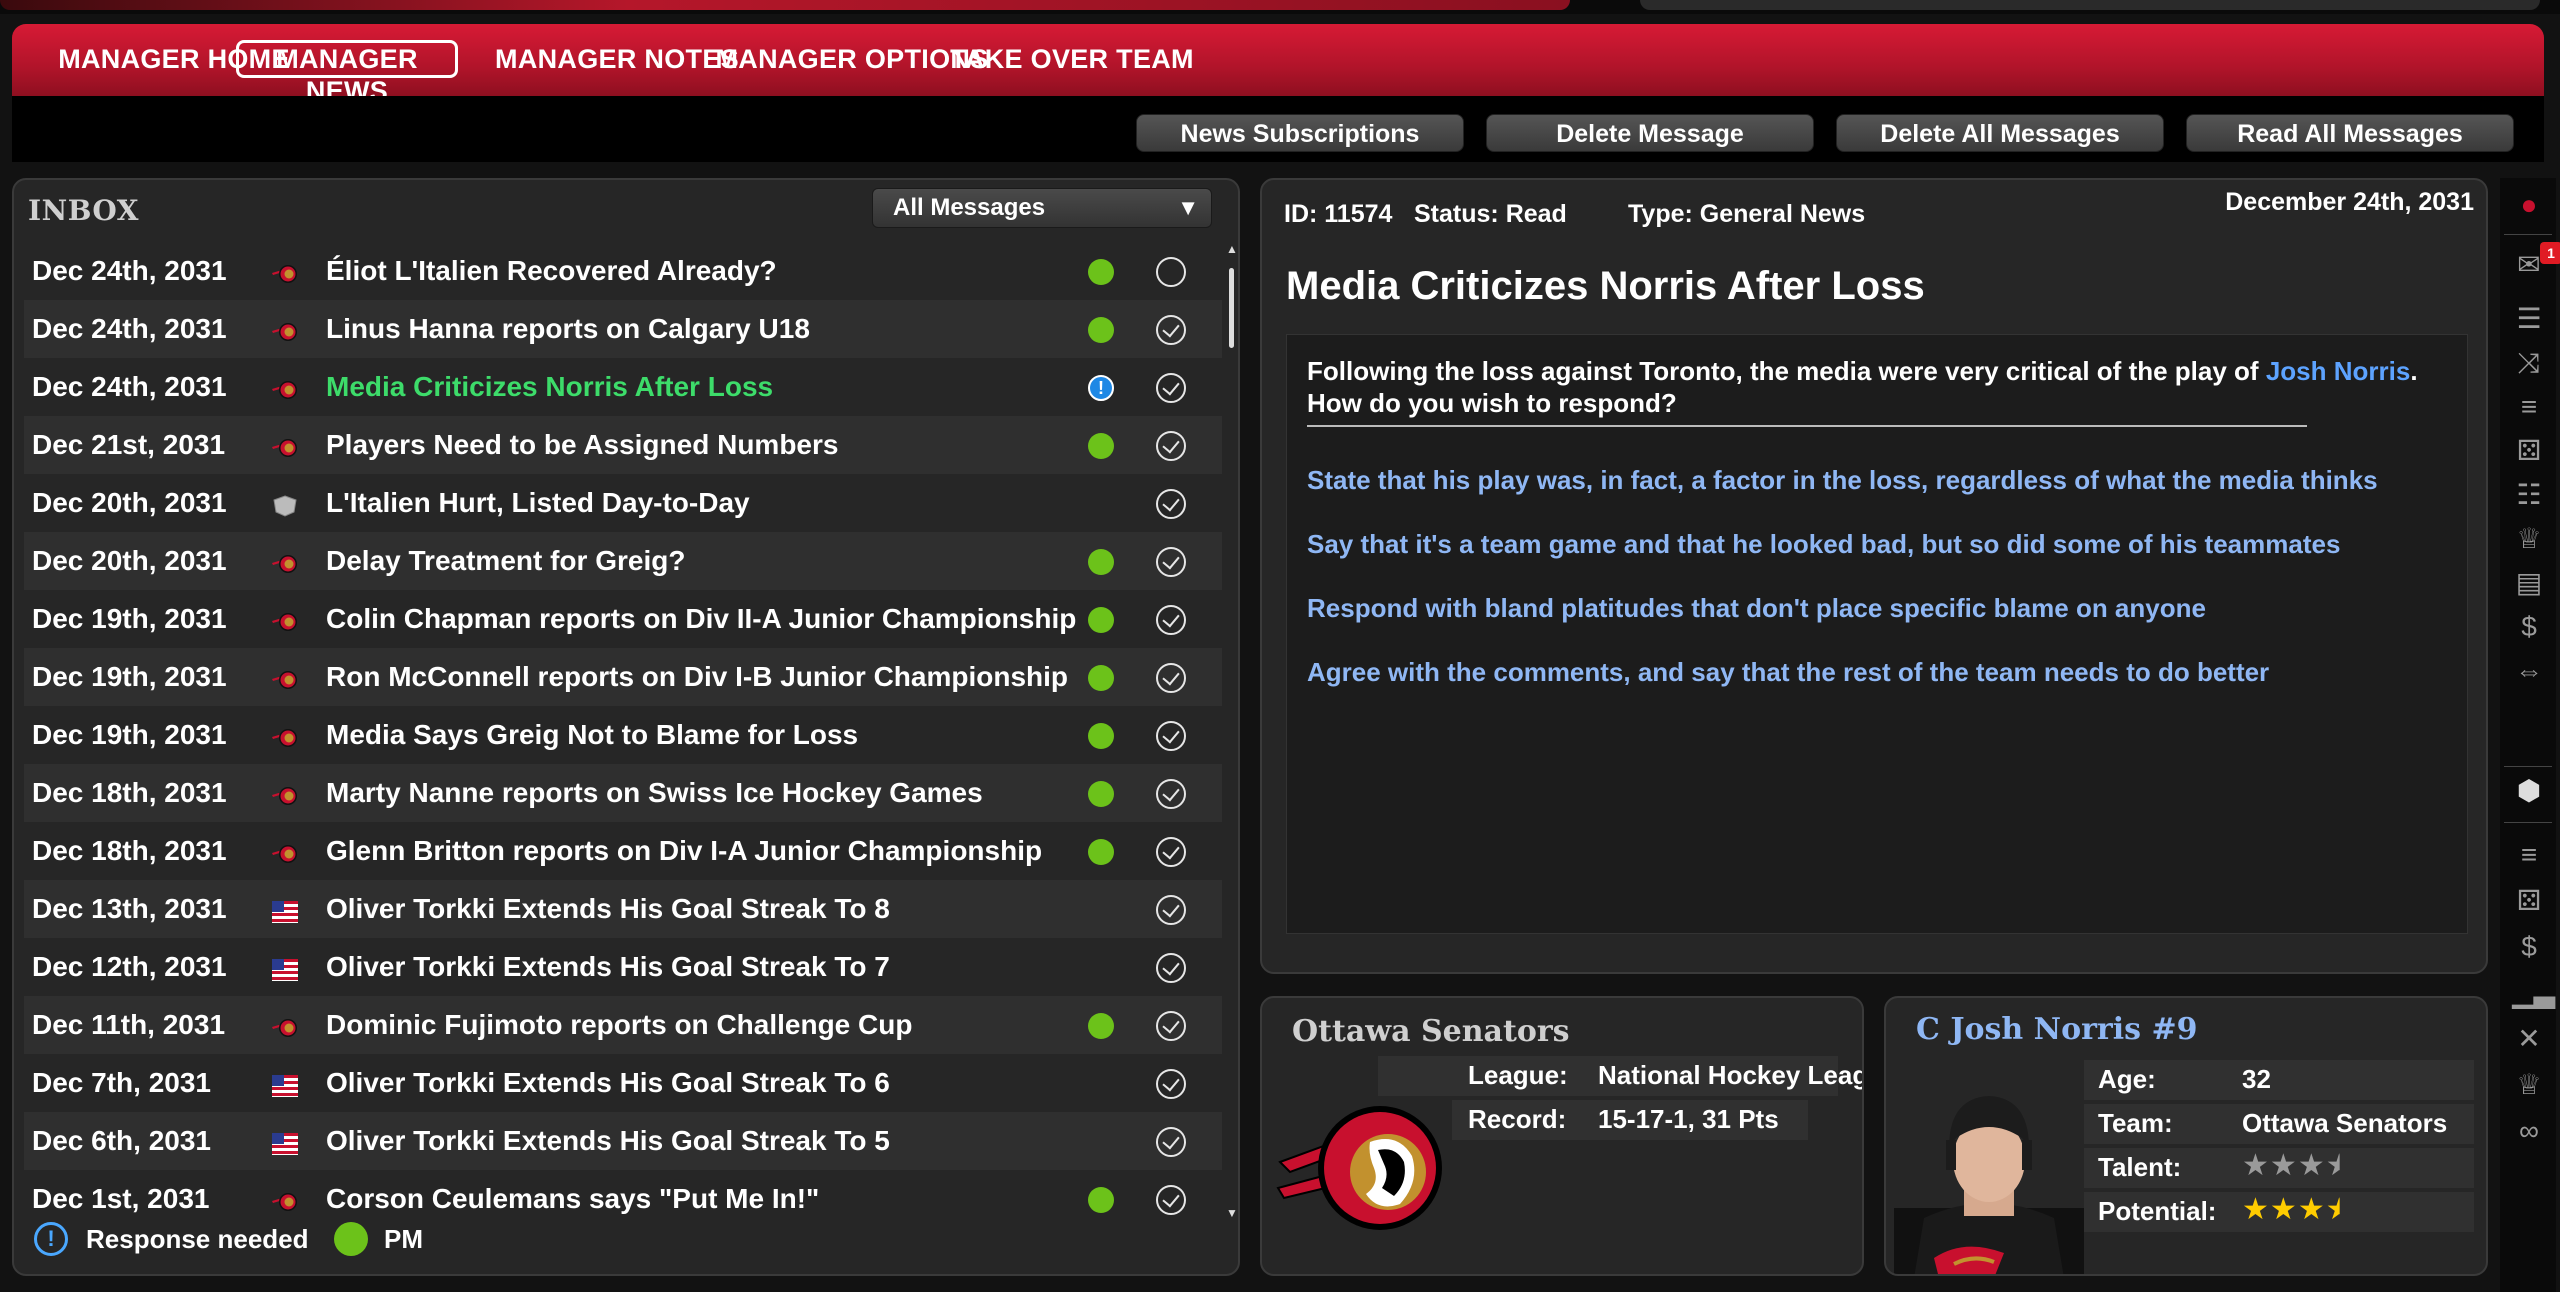 The image size is (2560, 1292). Describe the element at coordinates (2536, 262) in the screenshot. I see `inbox-icon: ✉ 1` at that location.